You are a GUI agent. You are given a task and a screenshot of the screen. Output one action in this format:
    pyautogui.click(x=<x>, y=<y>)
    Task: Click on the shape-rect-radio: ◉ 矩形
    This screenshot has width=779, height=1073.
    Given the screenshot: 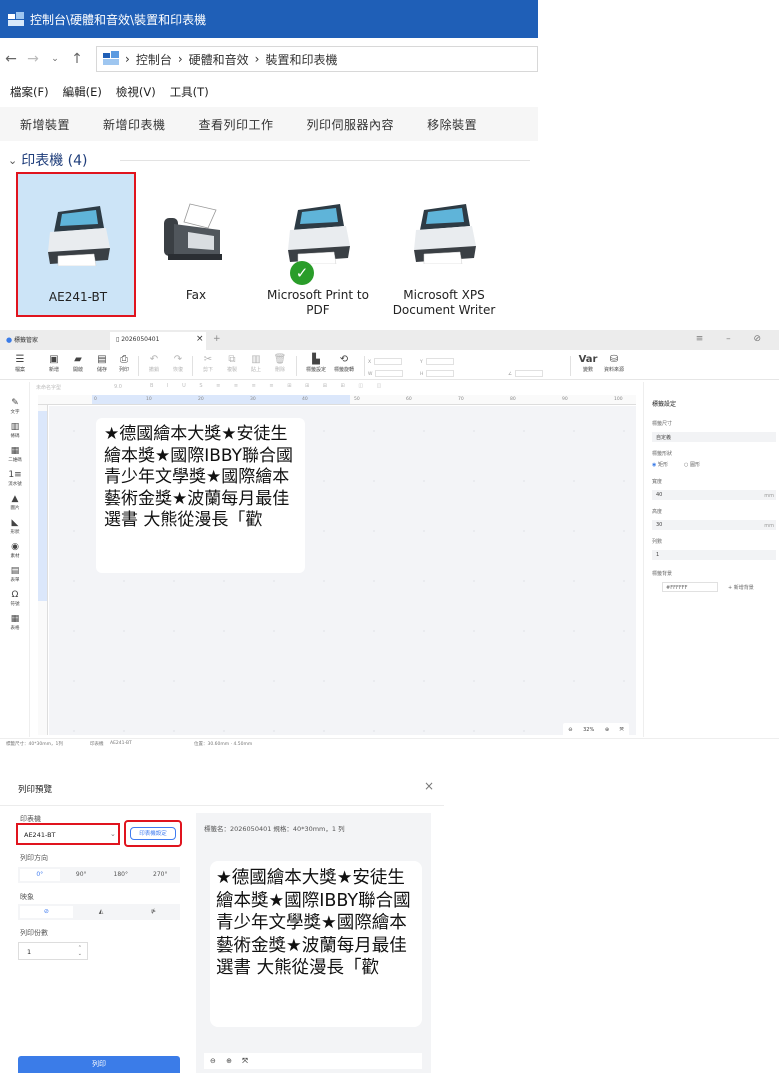 What is the action you would take?
    pyautogui.click(x=660, y=464)
    